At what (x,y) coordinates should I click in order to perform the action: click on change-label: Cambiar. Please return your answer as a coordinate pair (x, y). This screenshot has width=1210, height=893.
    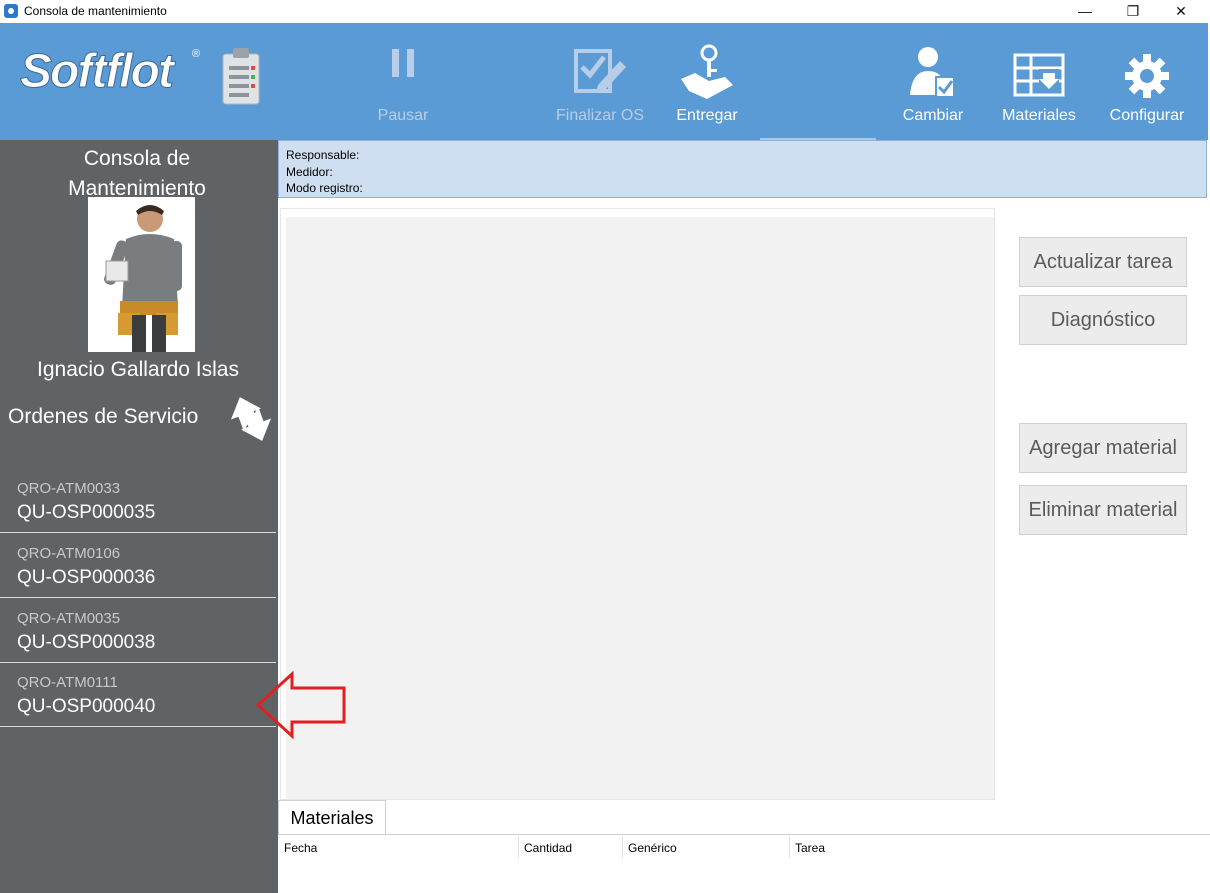
    Looking at the image, I should click on (933, 115).